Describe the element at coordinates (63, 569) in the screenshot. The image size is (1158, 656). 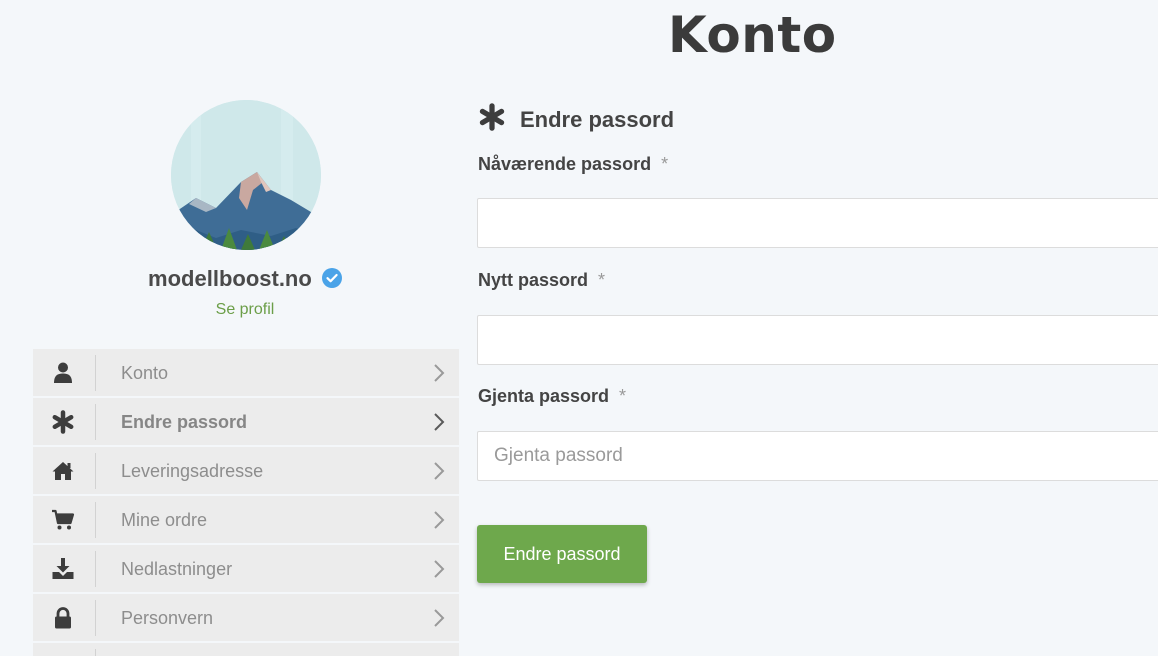
I see `download-icon` at that location.